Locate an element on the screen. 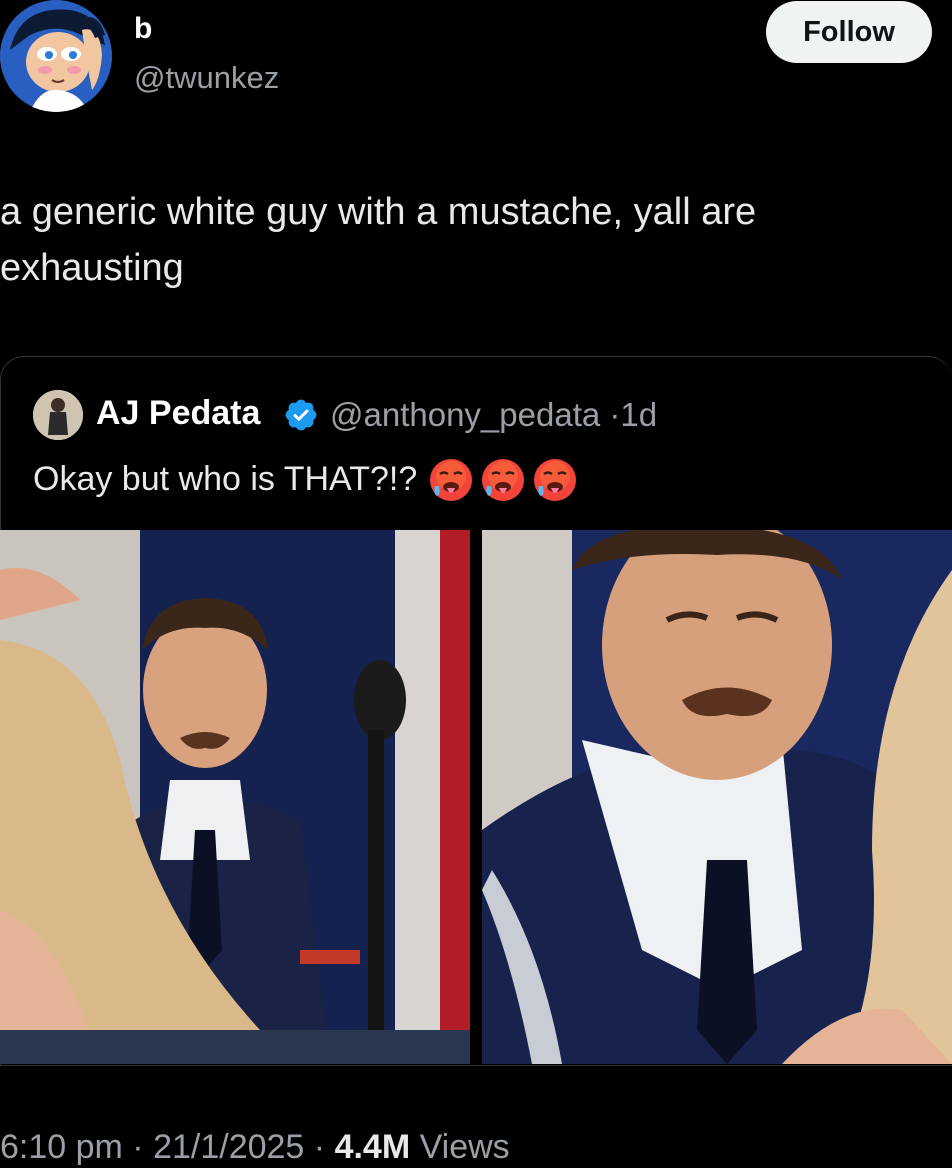 This screenshot has height=1168, width=952. views-count: 4.4M is located at coordinates (373, 1147).